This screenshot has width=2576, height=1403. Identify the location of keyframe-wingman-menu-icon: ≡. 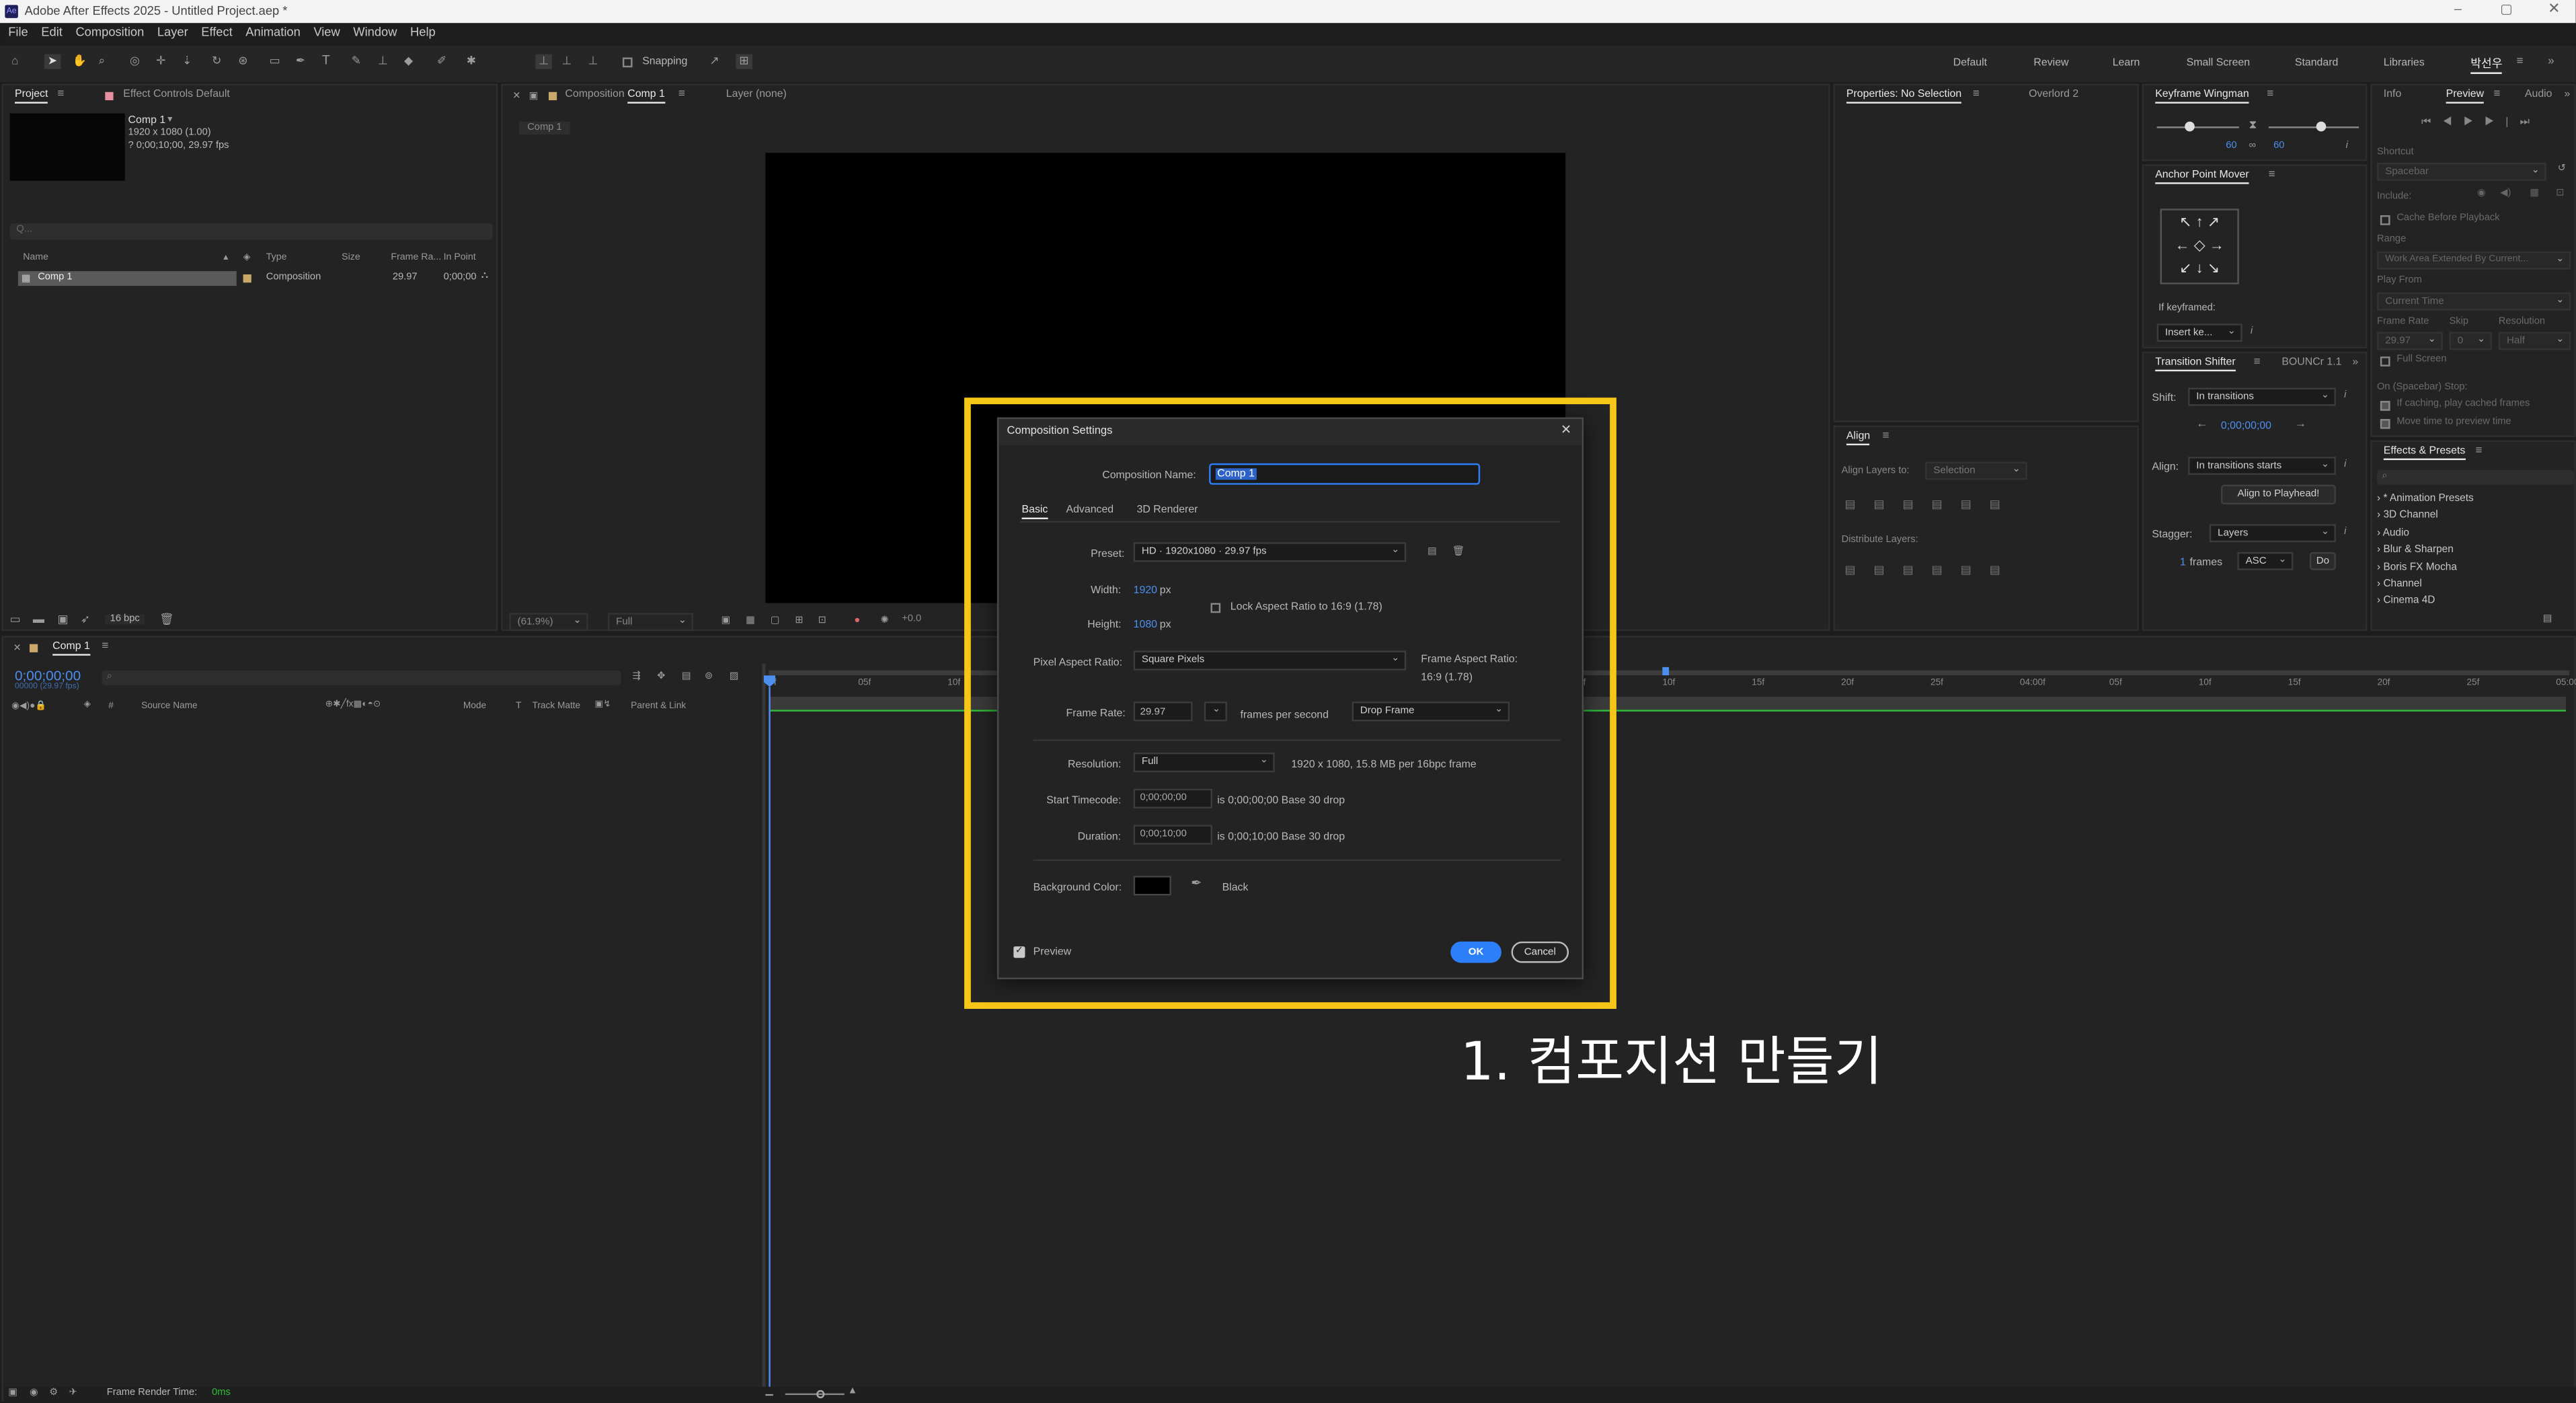
(2270, 95).